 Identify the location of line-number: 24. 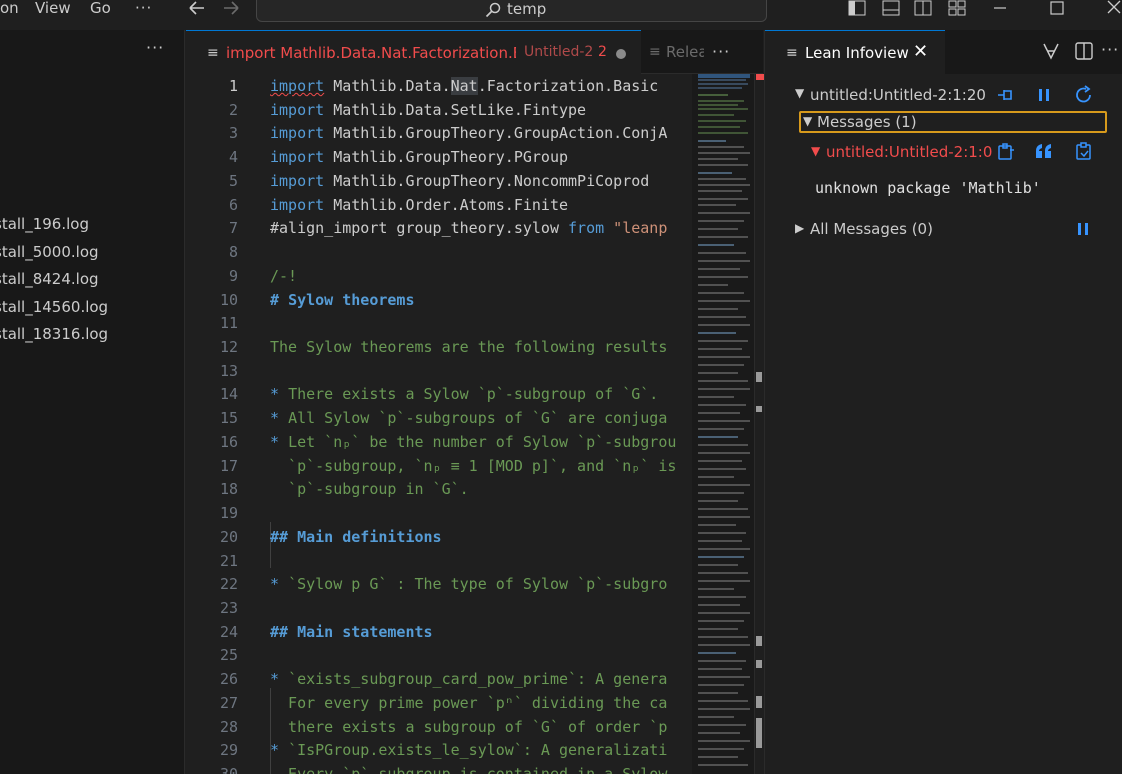
(228, 632).